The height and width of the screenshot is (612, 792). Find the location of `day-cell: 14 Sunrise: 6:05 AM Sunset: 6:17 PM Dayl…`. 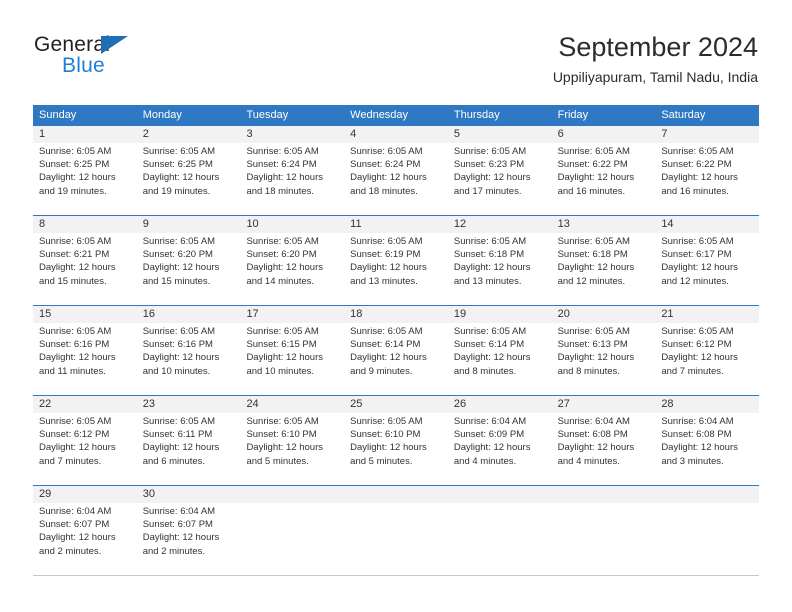

day-cell: 14 Sunrise: 6:05 AM Sunset: 6:17 PM Dayl… is located at coordinates (707, 260).